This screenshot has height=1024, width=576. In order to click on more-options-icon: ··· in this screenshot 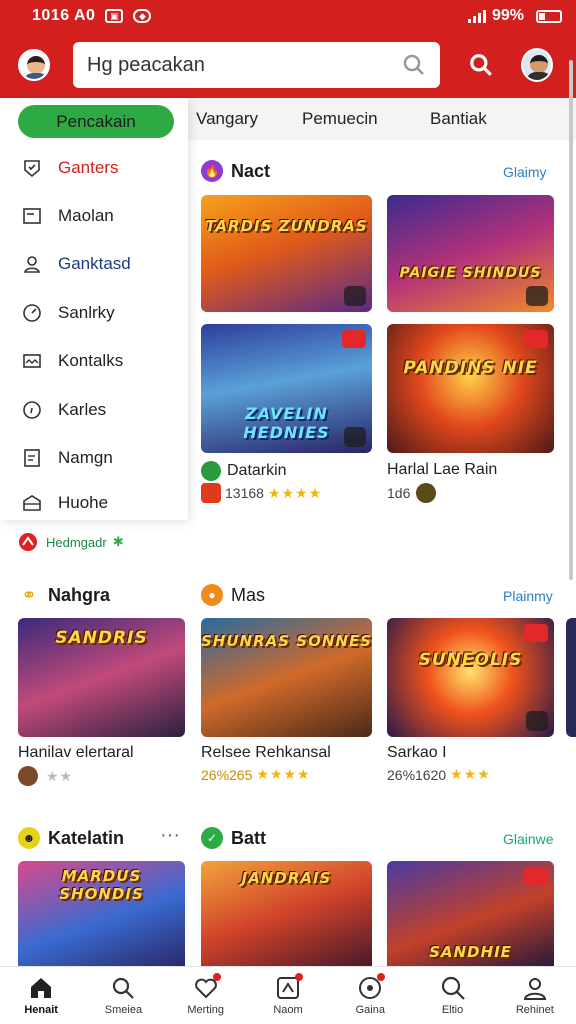, I will do `click(170, 835)`.